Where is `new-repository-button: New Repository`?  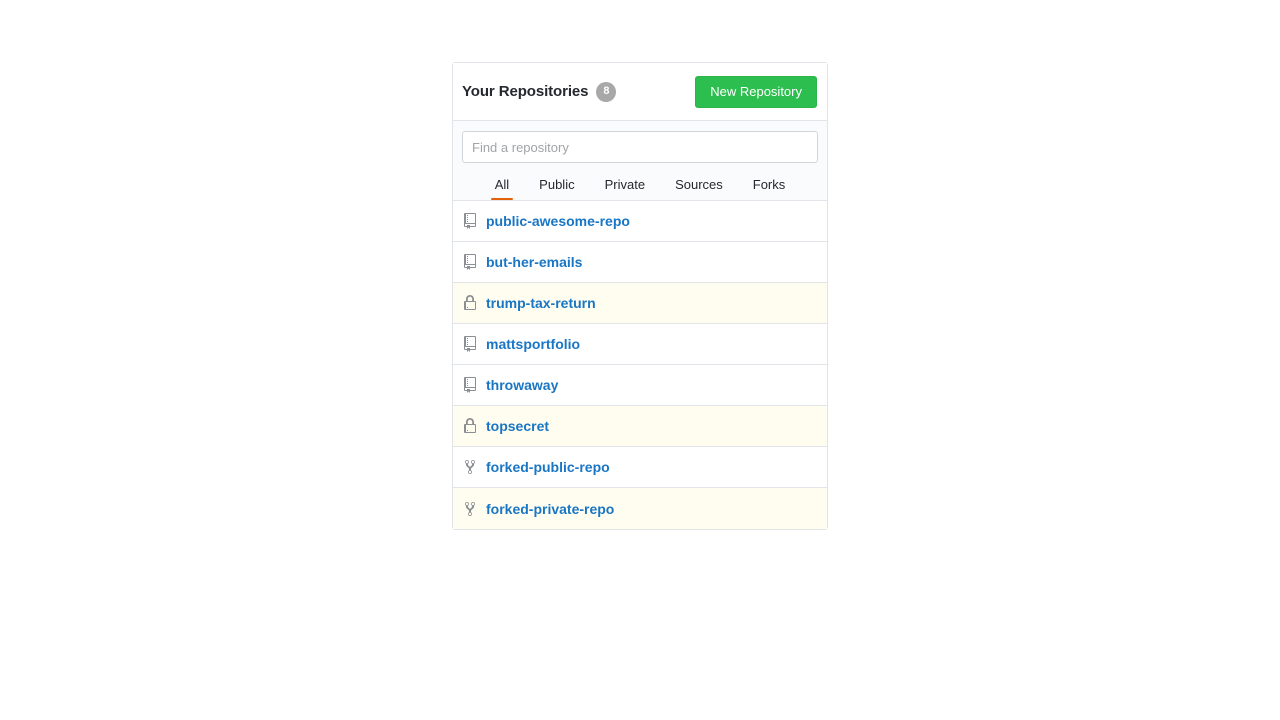 new-repository-button: New Repository is located at coordinates (756, 91).